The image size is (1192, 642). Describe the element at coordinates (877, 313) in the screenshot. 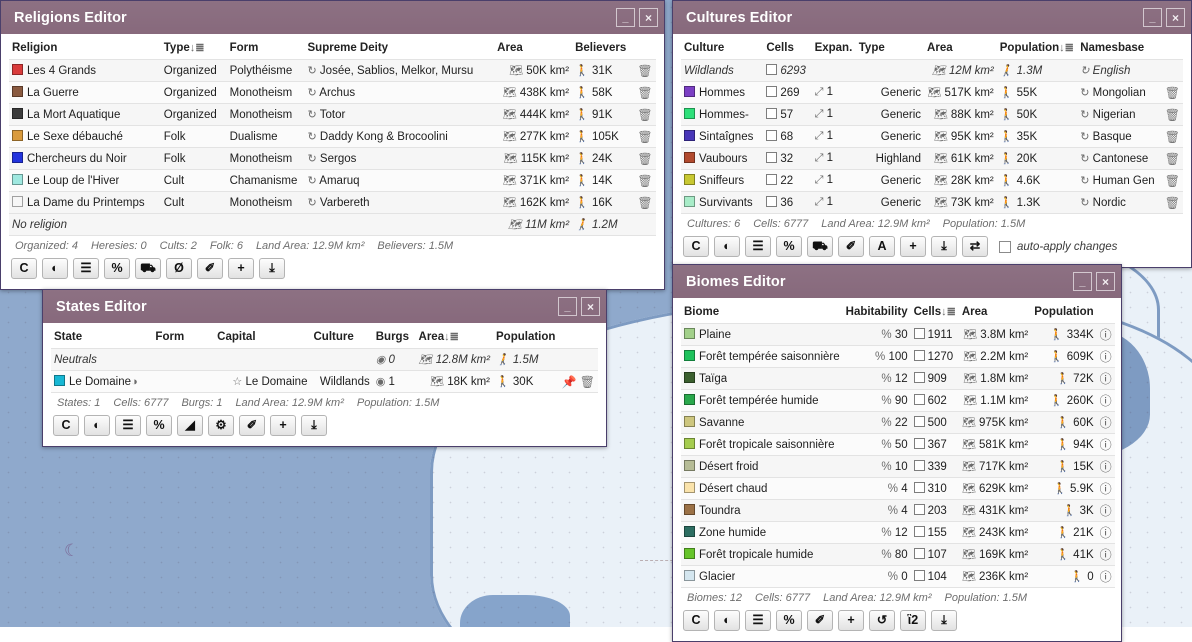

I see `column-habitability: Habitability` at that location.